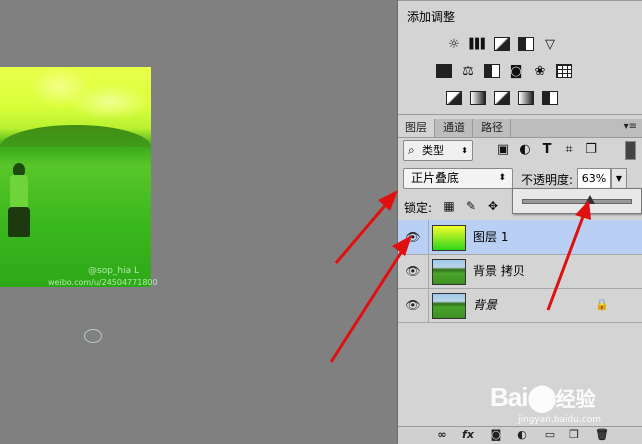 This screenshot has width=642, height=444. Describe the element at coordinates (550, 44) in the screenshot. I see `vibrance-icon: ▽` at that location.